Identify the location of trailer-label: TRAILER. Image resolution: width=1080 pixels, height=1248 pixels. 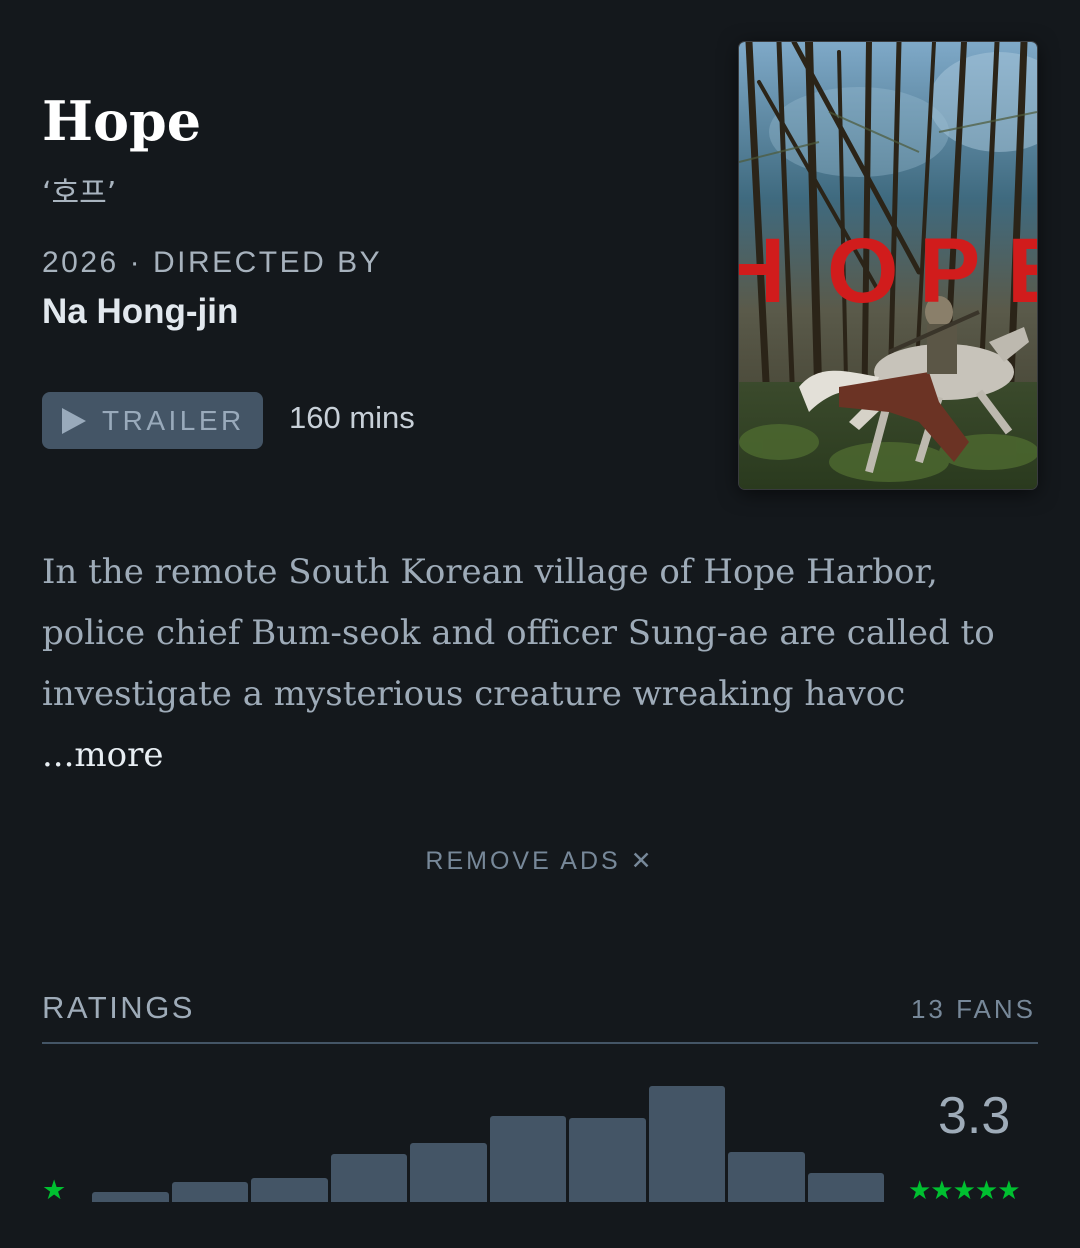
(173, 420).